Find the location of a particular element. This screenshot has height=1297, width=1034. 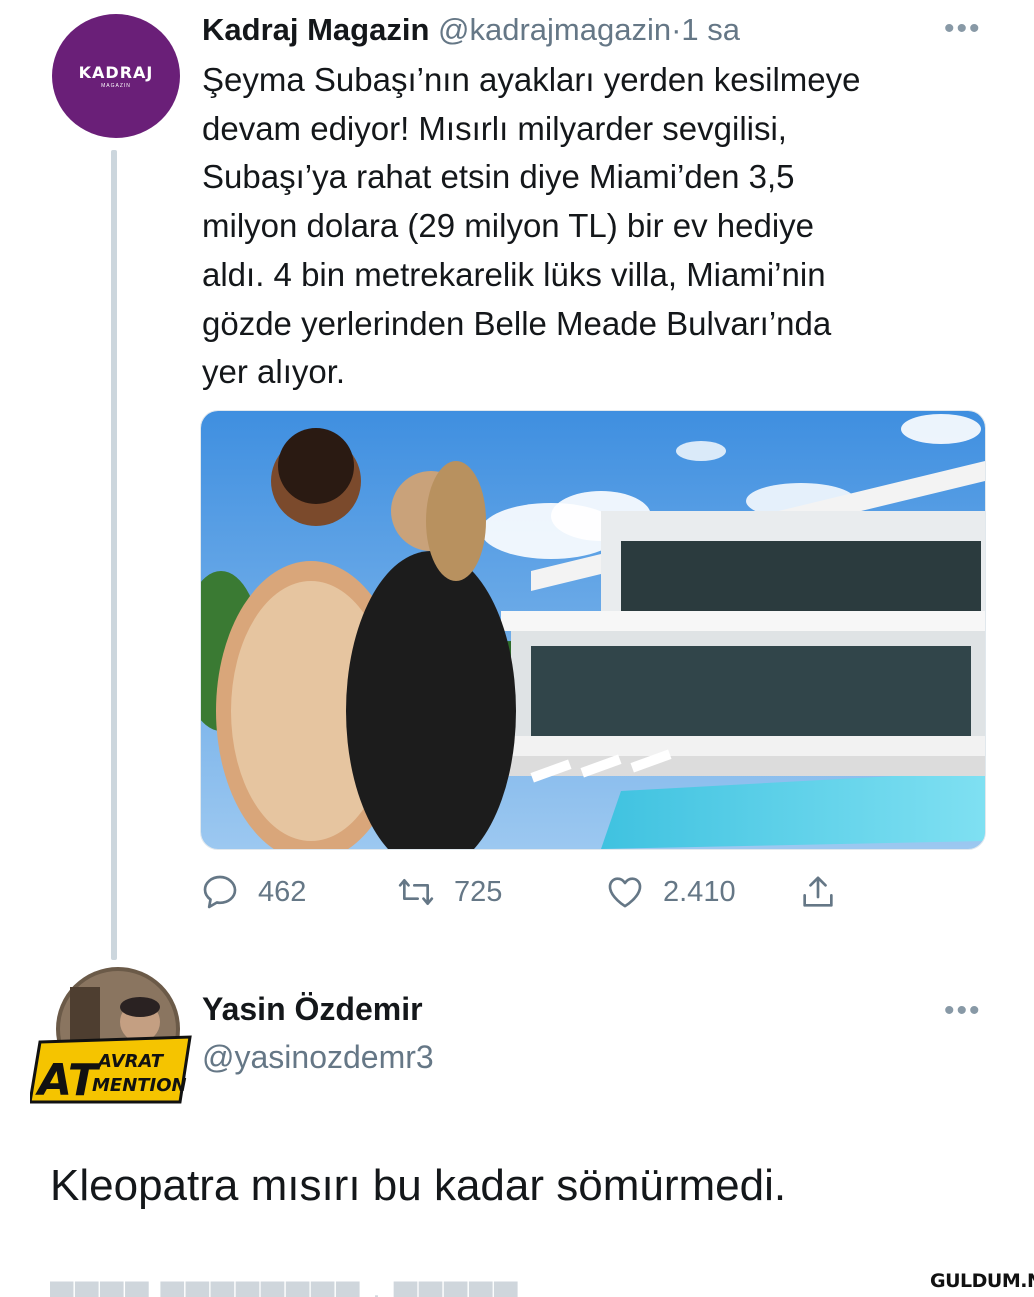

yasin-ozdemir-avatar: AT AVRAT MENTION is located at coordinates (114, 1037).